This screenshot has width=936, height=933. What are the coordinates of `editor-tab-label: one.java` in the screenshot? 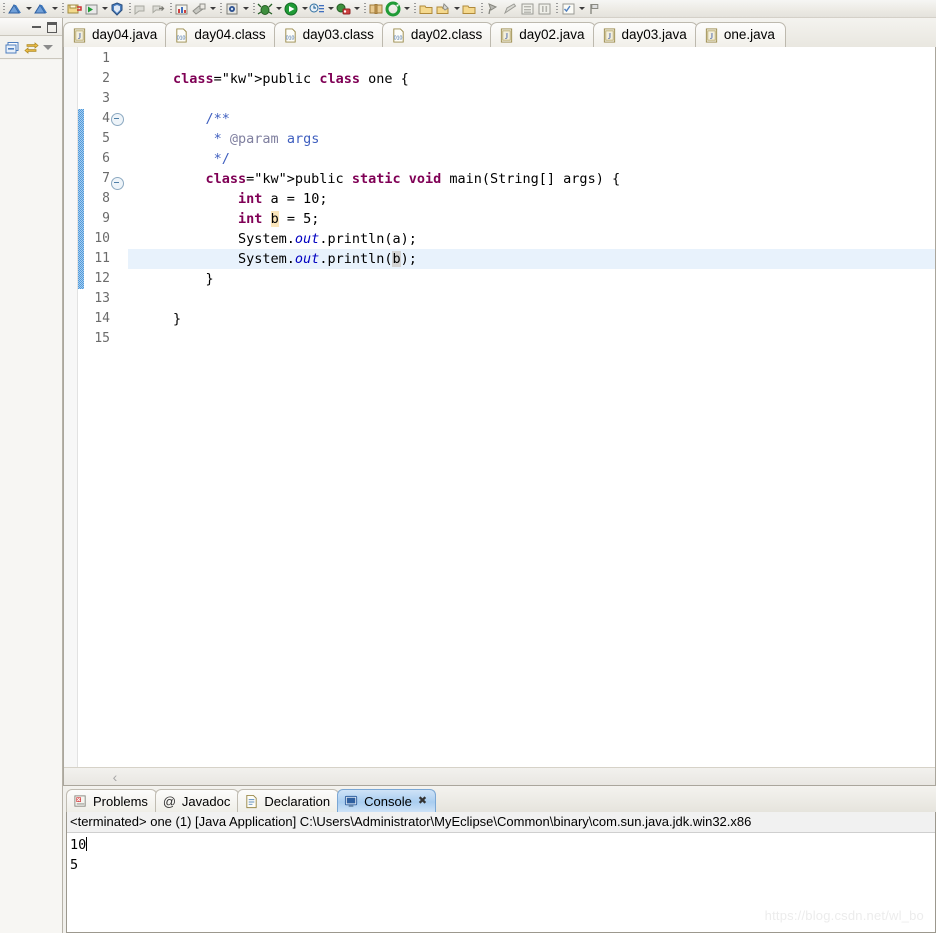 It's located at (749, 35).